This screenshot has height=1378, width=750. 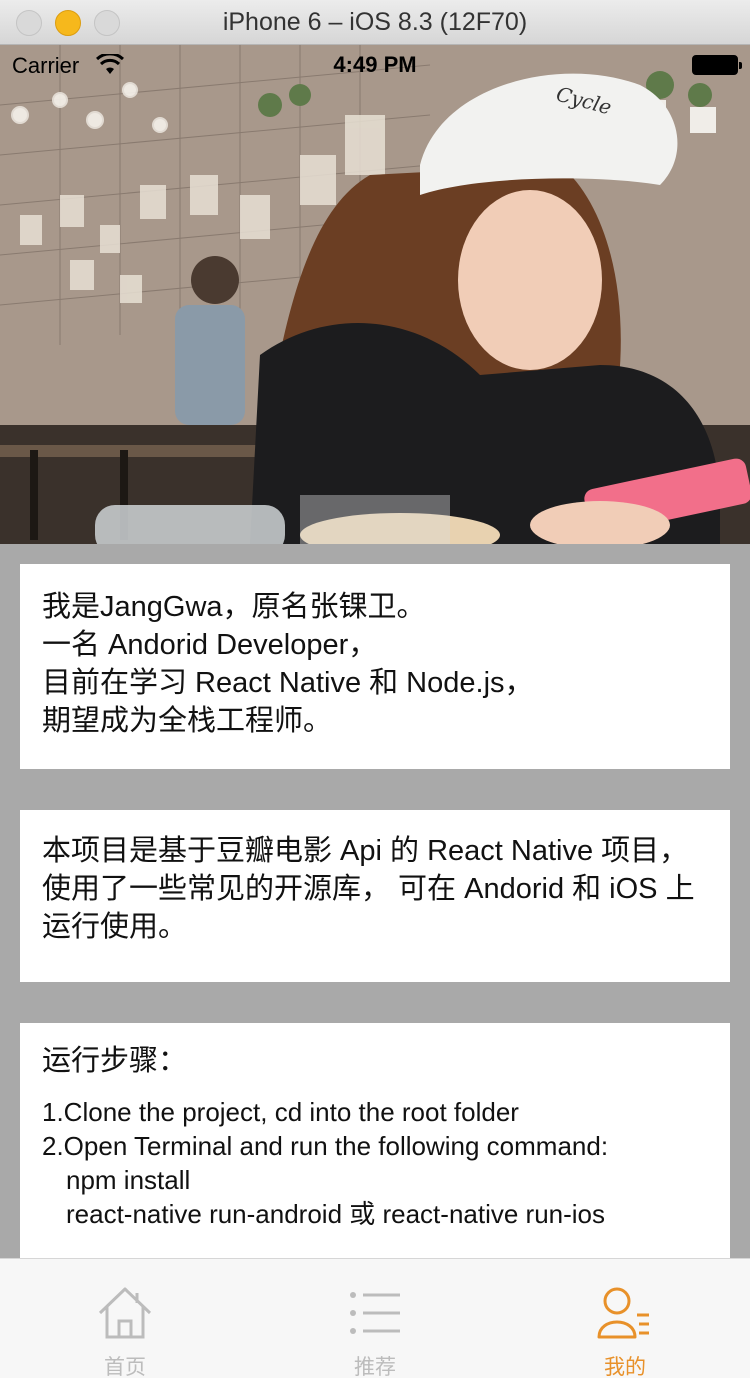 I want to click on list-icon, so click(x=375, y=1313).